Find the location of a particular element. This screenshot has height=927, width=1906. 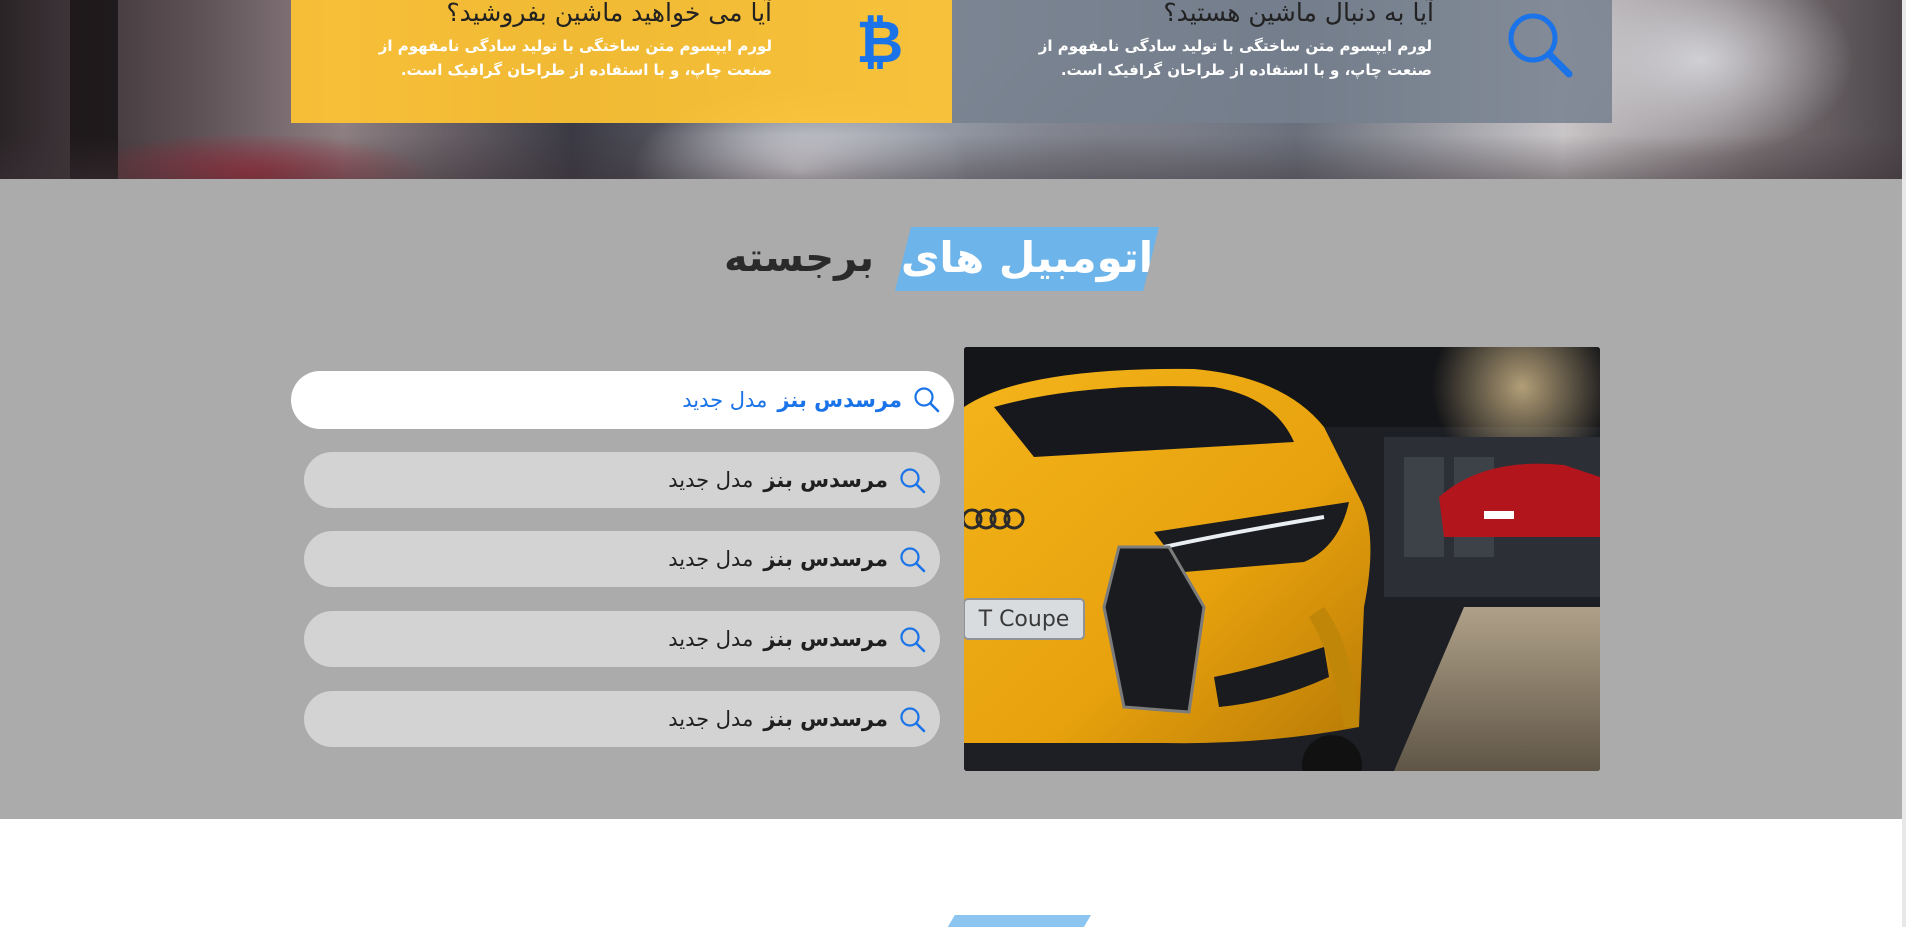

heading-highlight-text: اتومبیل های is located at coordinates (1027, 257).